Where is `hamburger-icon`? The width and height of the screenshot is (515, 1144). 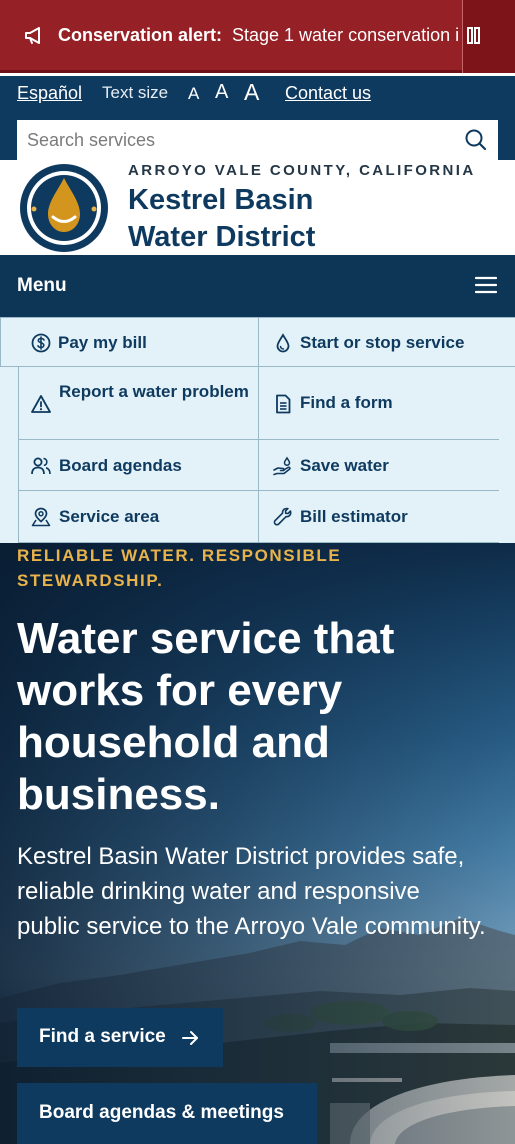 hamburger-icon is located at coordinates (486, 285).